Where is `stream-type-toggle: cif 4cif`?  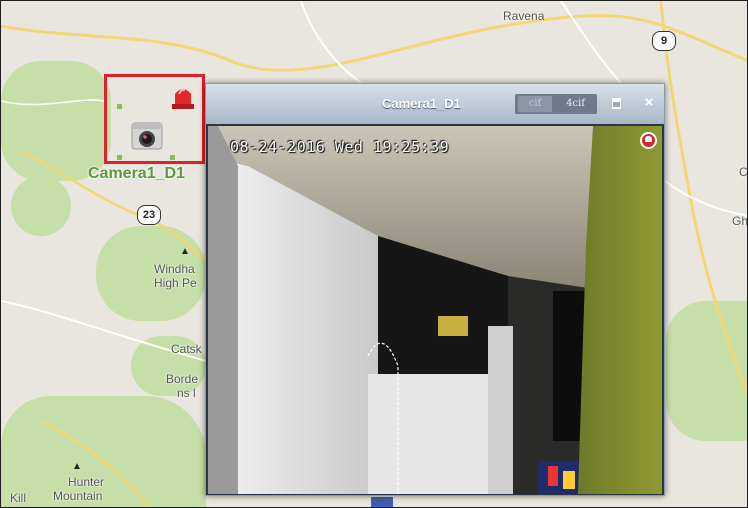
stream-type-toggle: cif 4cif is located at coordinates (556, 104).